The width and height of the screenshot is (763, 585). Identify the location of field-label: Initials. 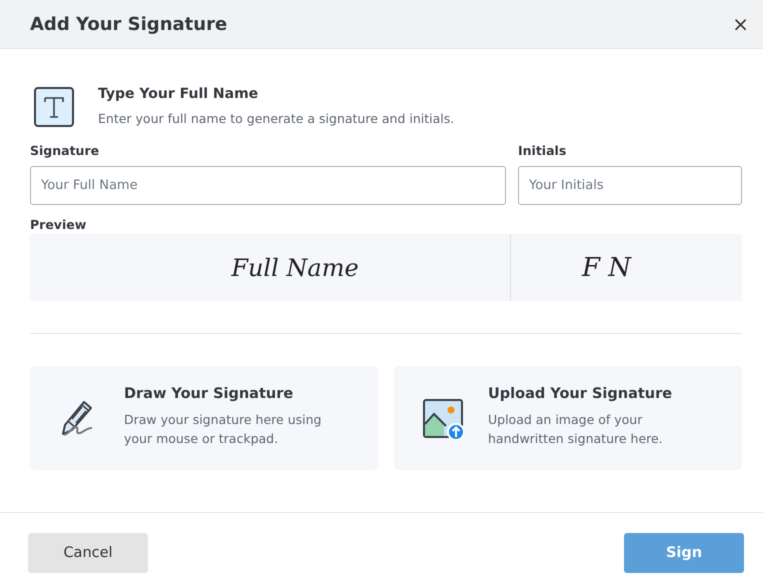
(543, 150).